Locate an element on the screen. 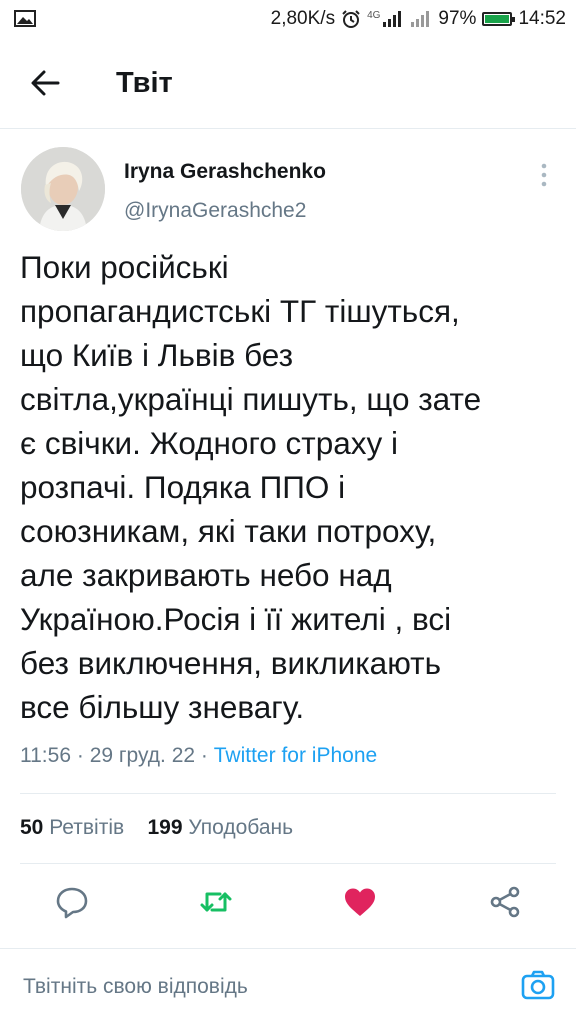  retweets-stat: 50 Ретвітів is located at coordinates (72, 827).